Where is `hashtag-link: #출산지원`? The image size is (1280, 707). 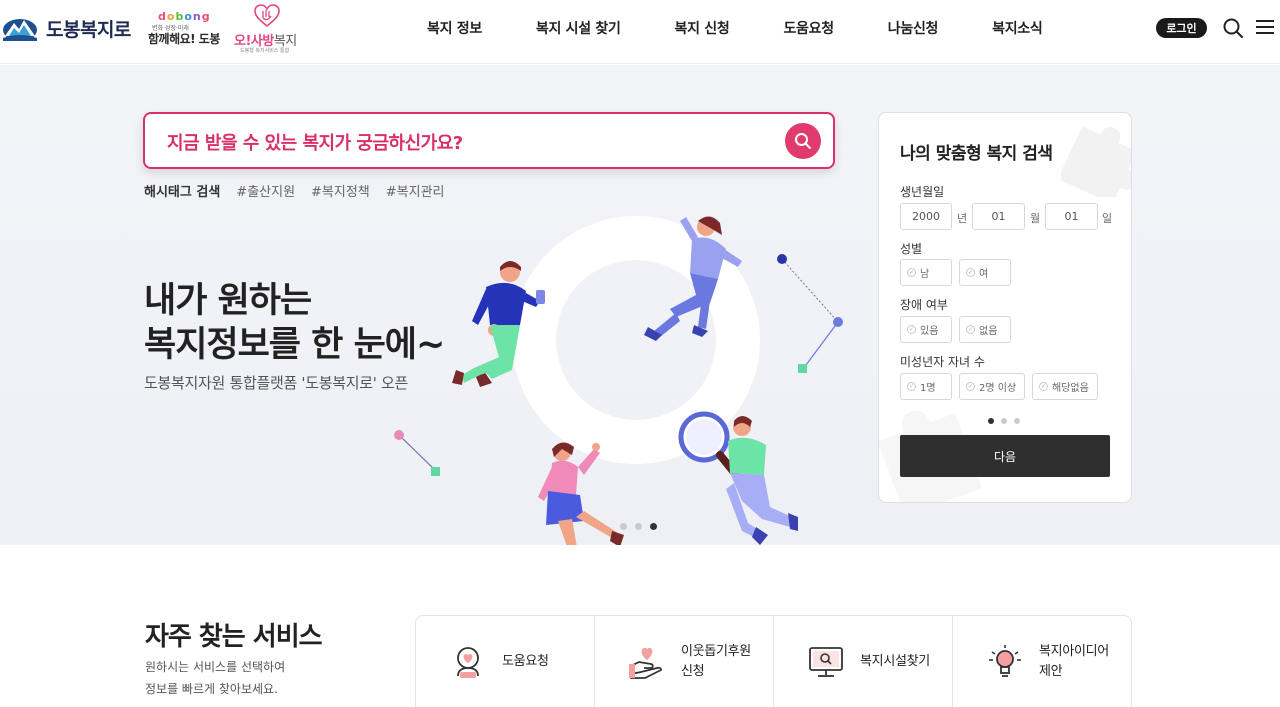
hashtag-link: #출산지원 is located at coordinates (265, 190).